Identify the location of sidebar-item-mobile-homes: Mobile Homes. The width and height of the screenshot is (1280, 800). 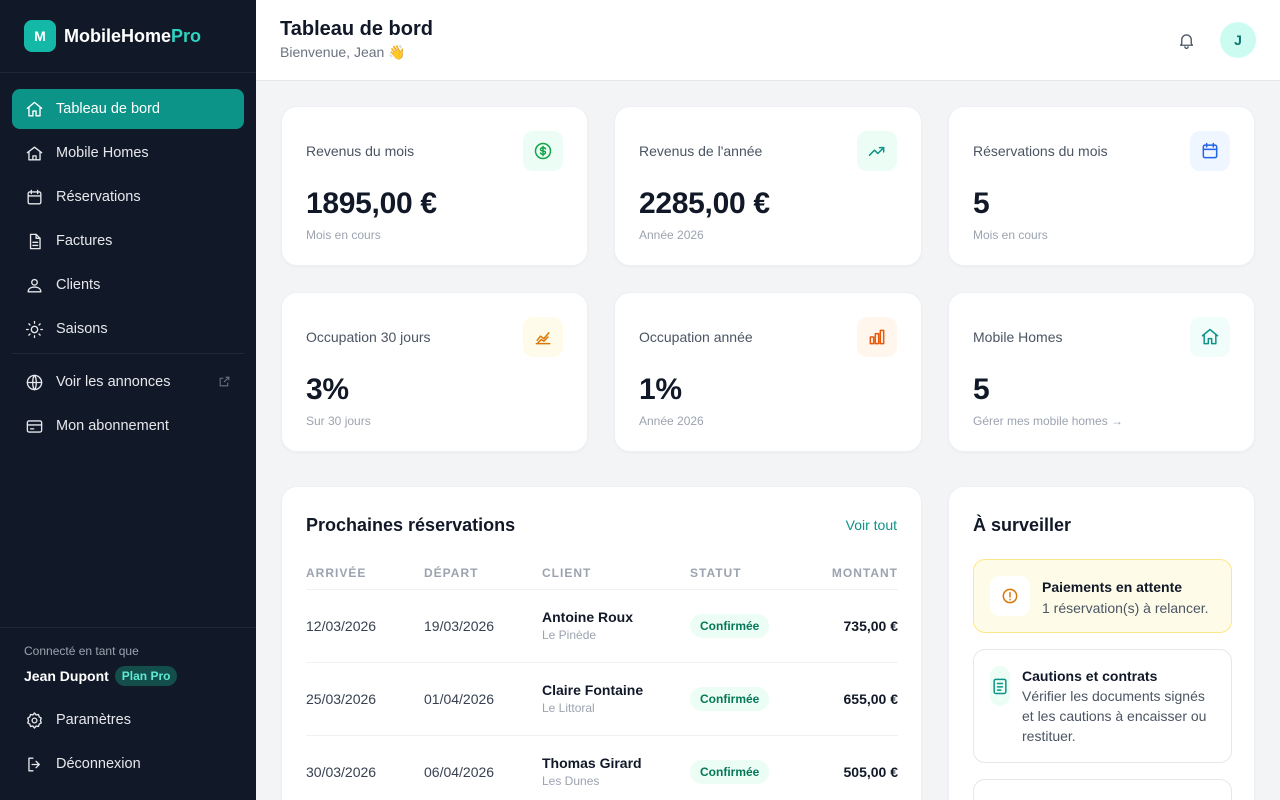
(128, 153).